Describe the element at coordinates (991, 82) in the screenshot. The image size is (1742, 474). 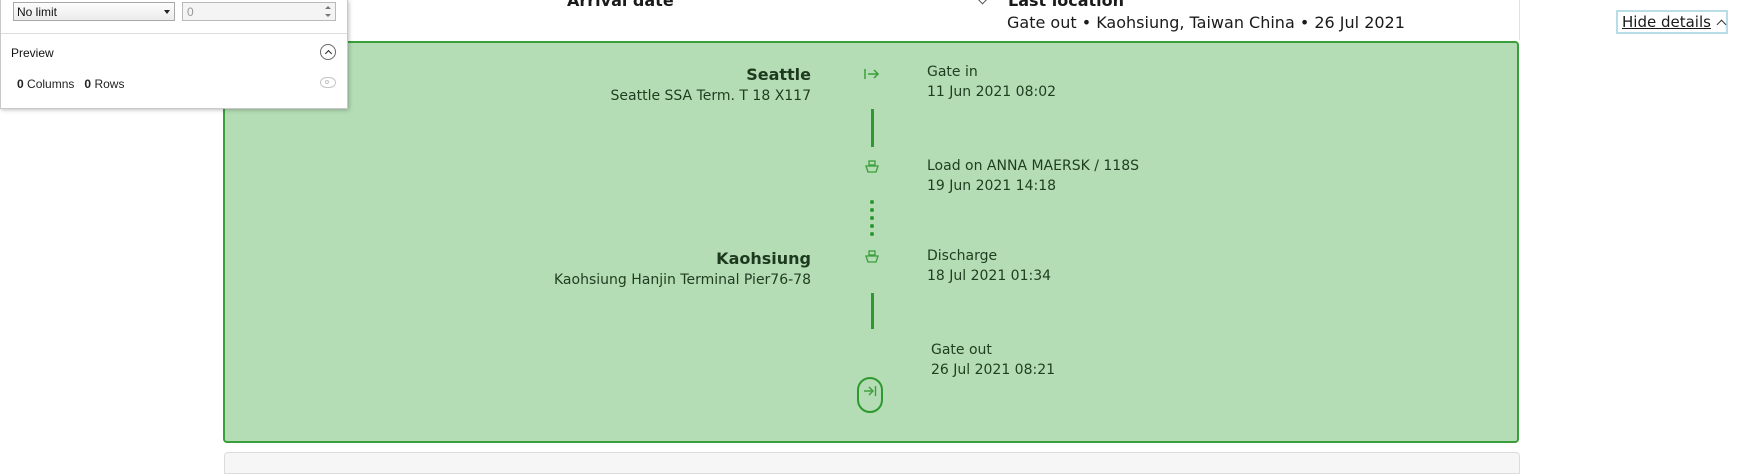
I see `event-item: Gate in 11 Jun 2021 08:02` at that location.